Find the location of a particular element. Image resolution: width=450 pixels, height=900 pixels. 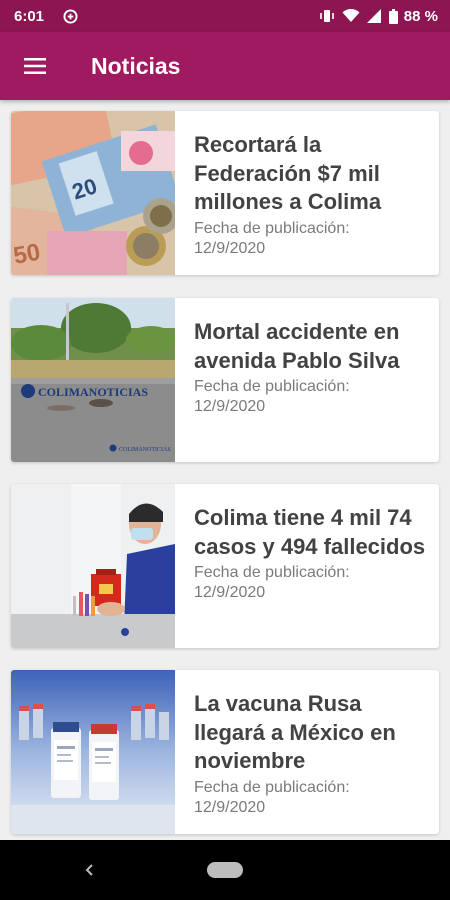

news-title: Mortal accidente en avenida Pablo Silva is located at coordinates (297, 346).